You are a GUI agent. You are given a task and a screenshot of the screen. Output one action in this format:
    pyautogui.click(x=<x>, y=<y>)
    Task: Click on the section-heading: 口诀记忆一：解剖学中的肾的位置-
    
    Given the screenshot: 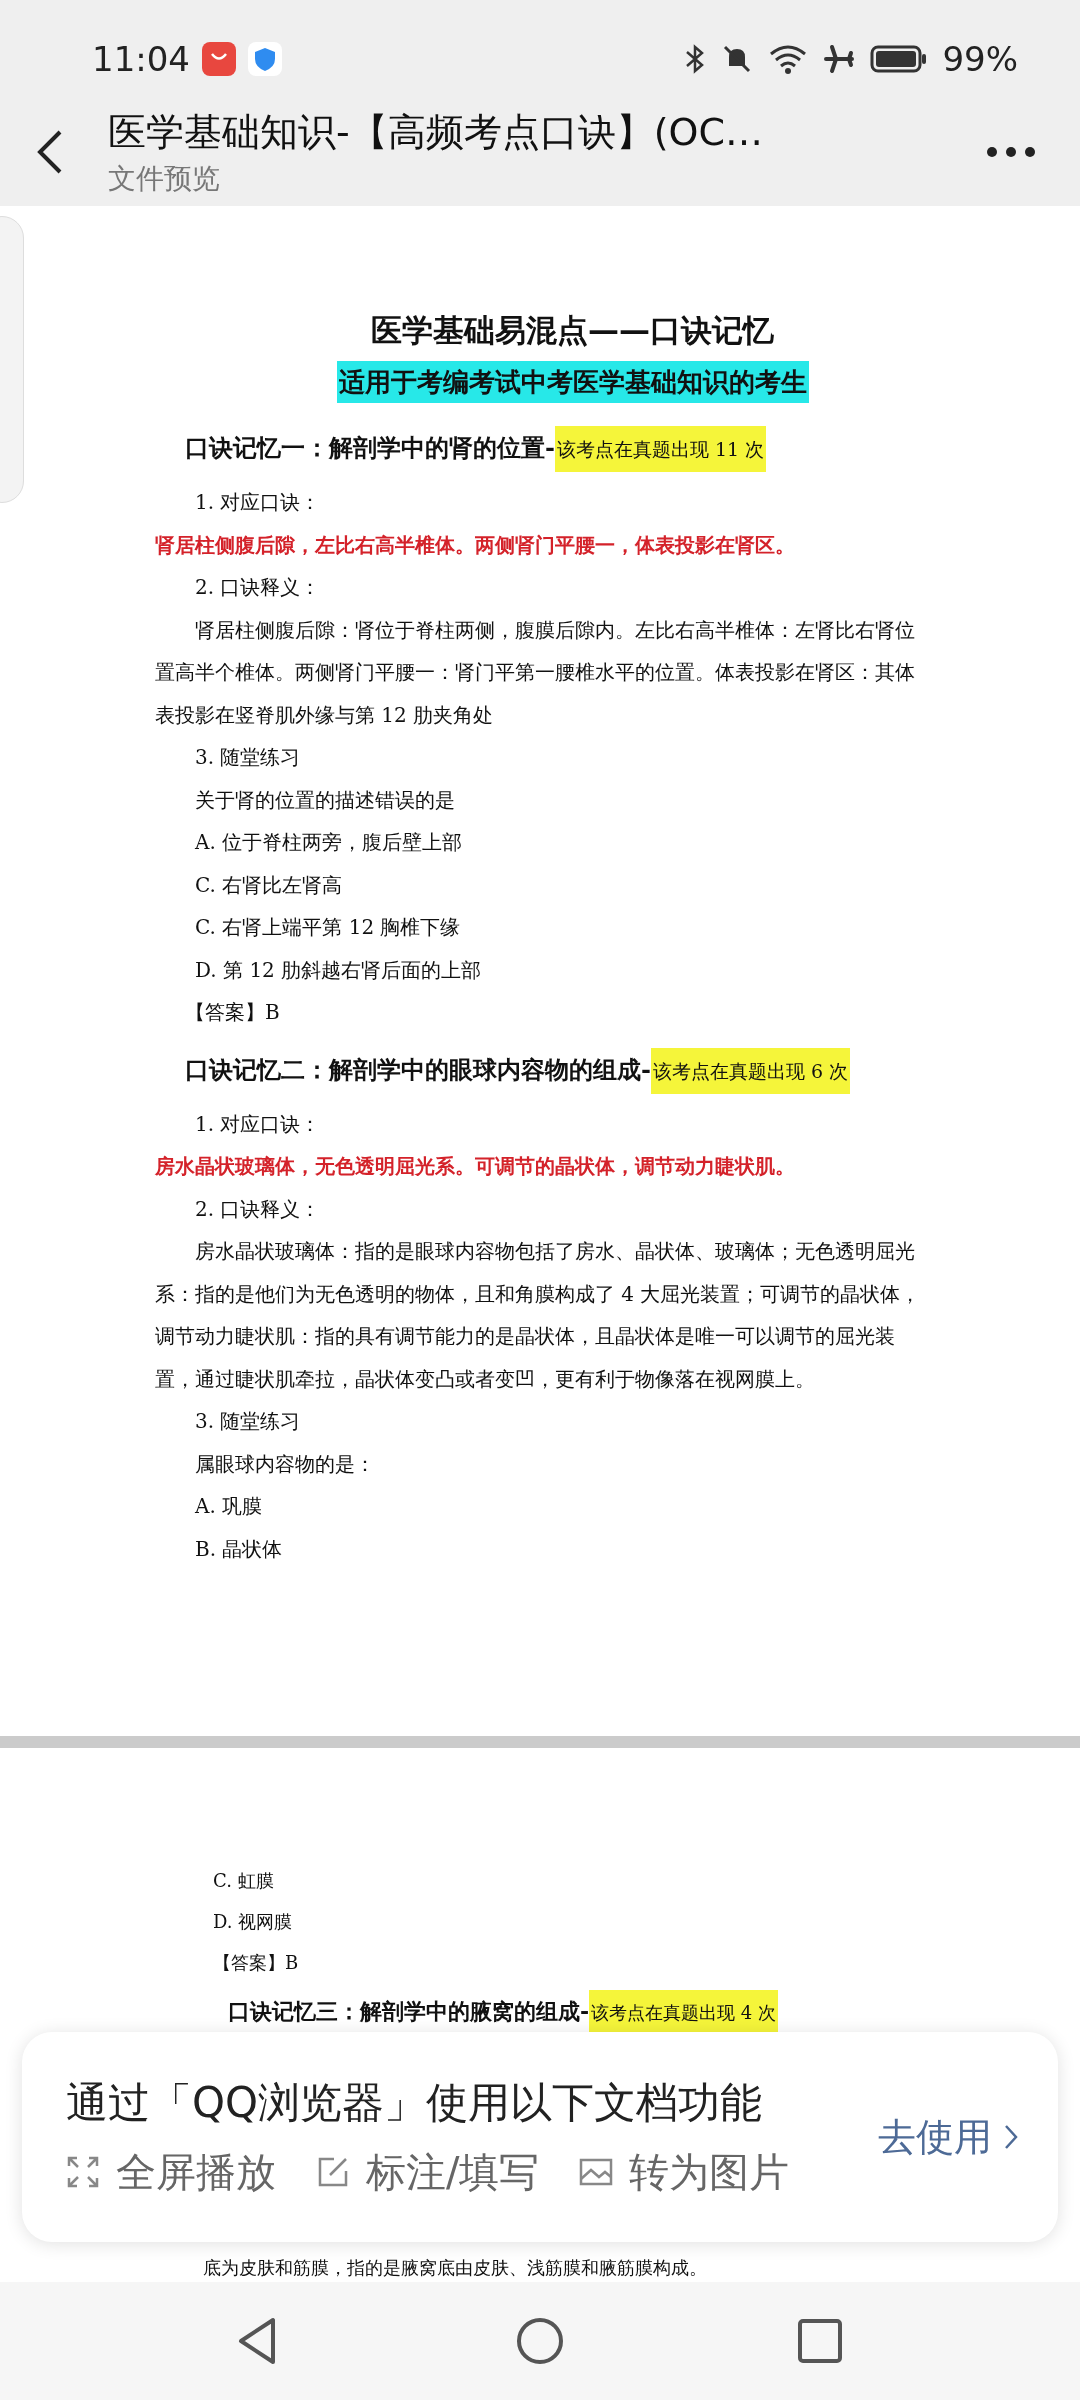 What is the action you would take?
    pyautogui.click(x=370, y=447)
    